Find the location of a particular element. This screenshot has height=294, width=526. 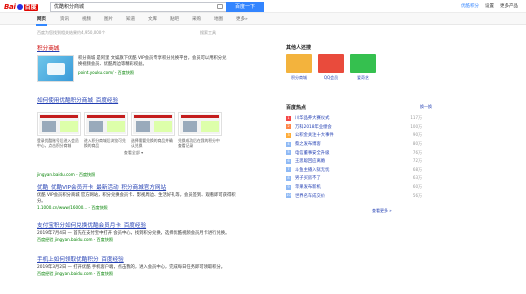

related-searches: 其他人还搜 积分商城 QQ会员 爱奇艺 is located at coordinates (331, 62).